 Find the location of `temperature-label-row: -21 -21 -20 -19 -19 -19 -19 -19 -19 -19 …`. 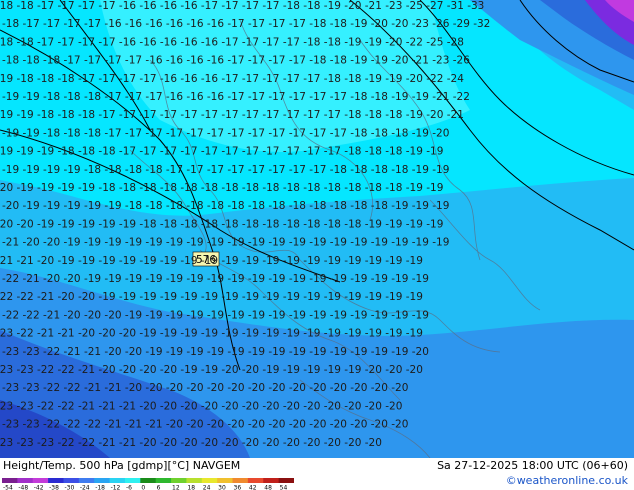

temperature-label-row: -21 -21 -20 -19 -19 -19 -19 -19 -19 -19 … is located at coordinates (211, 261).